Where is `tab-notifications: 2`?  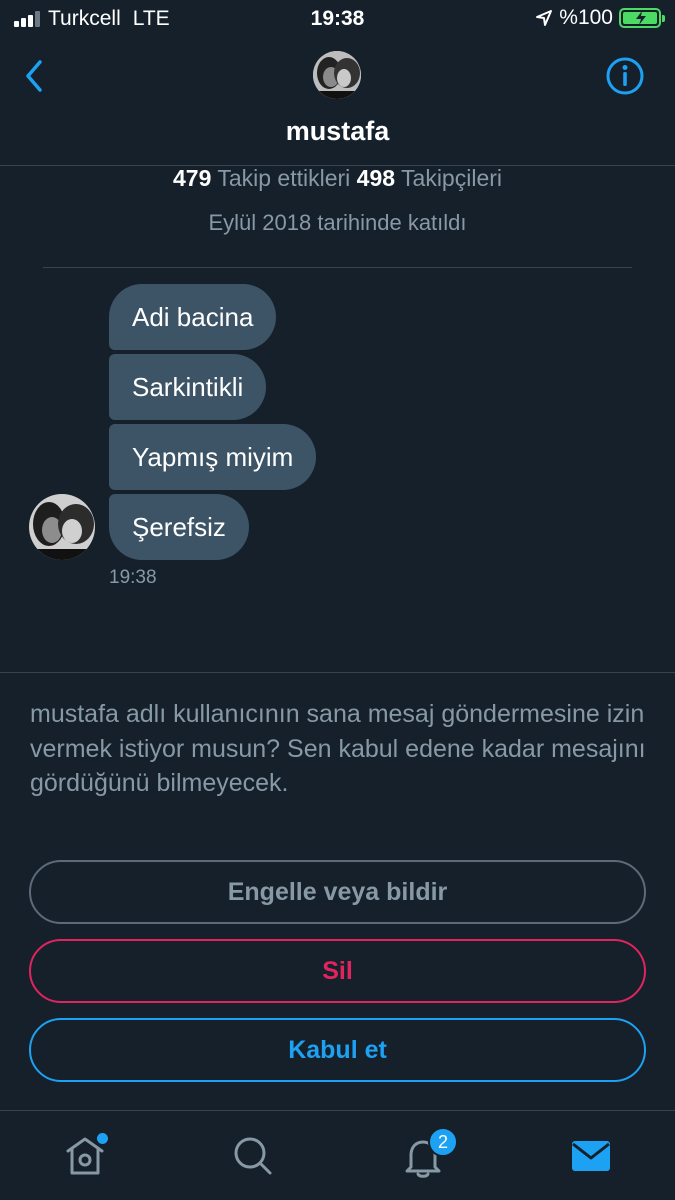 tab-notifications: 2 is located at coordinates (428, 1154).